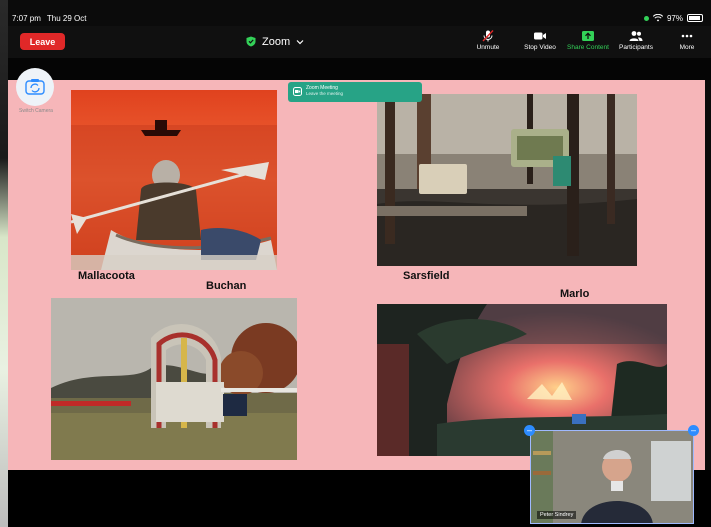 Image resolution: width=711 pixels, height=527 pixels. What do you see at coordinates (636, 43) in the screenshot?
I see `participants-button: Participants` at bounding box center [636, 43].